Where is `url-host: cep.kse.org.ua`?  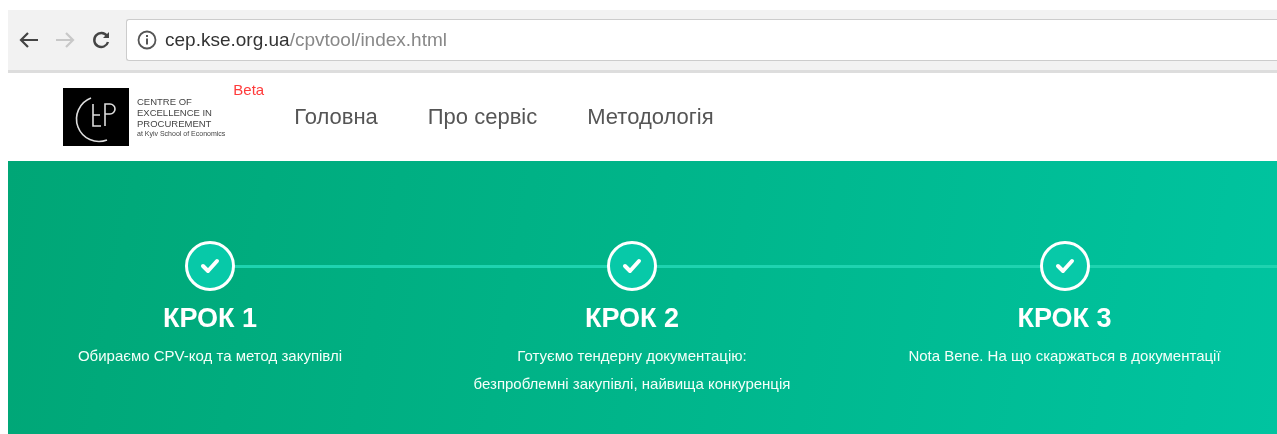
url-host: cep.kse.org.ua is located at coordinates (227, 40).